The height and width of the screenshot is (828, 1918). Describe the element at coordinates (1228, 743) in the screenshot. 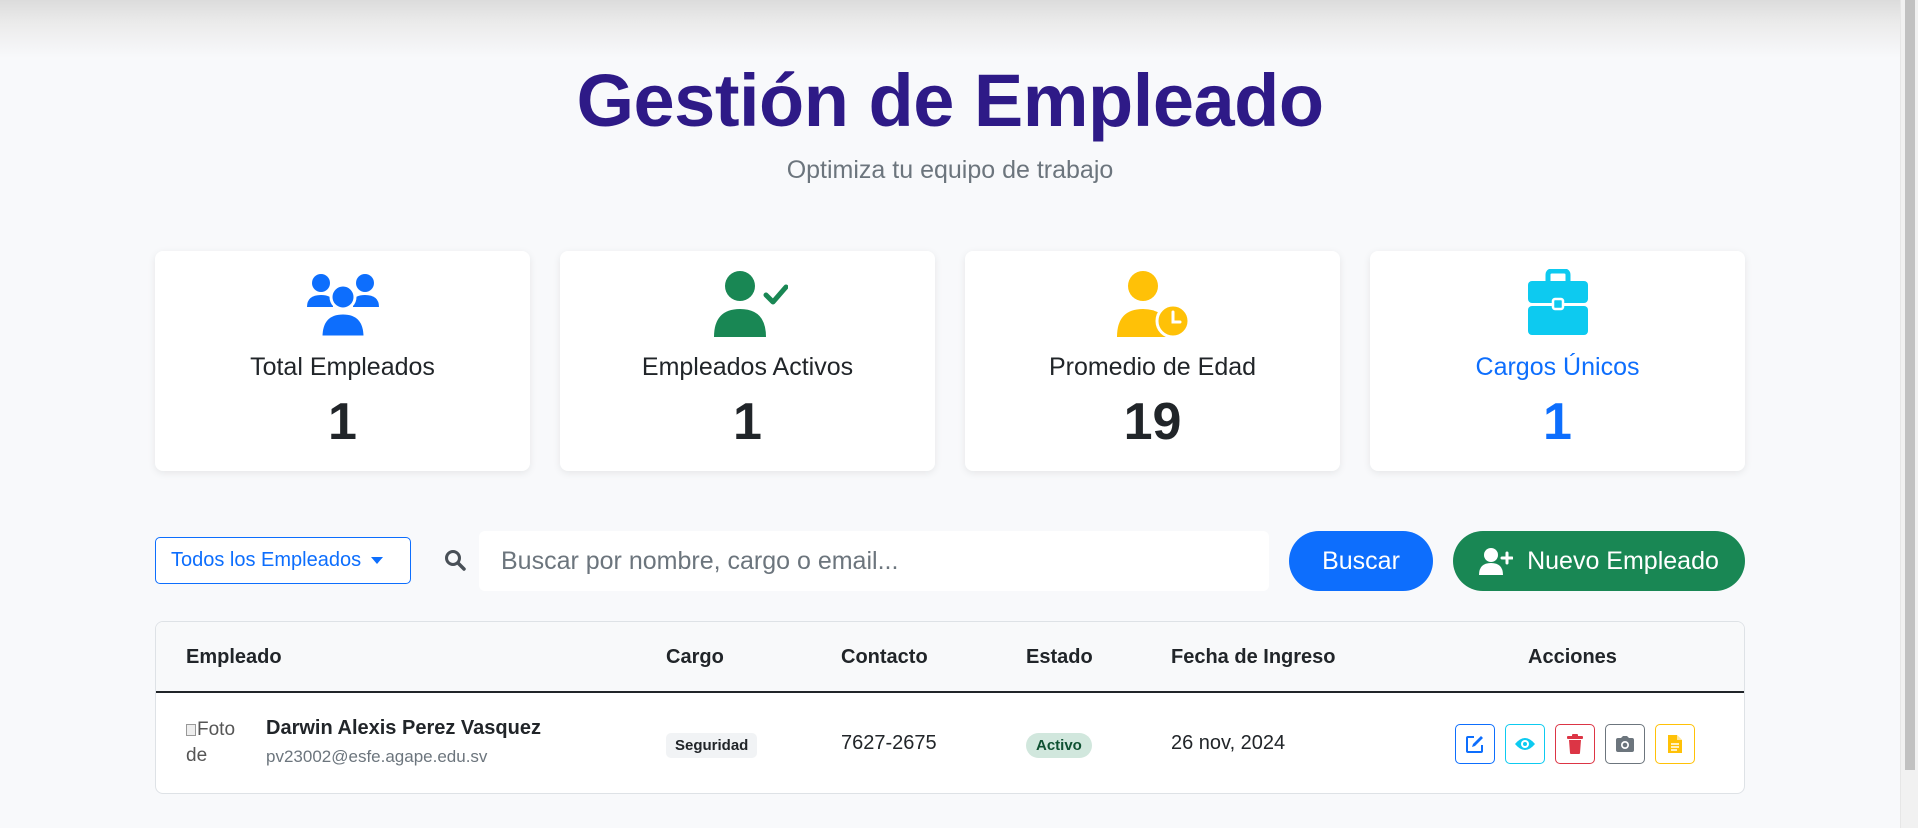

I see `hire-date: 26 nov, 2024` at that location.